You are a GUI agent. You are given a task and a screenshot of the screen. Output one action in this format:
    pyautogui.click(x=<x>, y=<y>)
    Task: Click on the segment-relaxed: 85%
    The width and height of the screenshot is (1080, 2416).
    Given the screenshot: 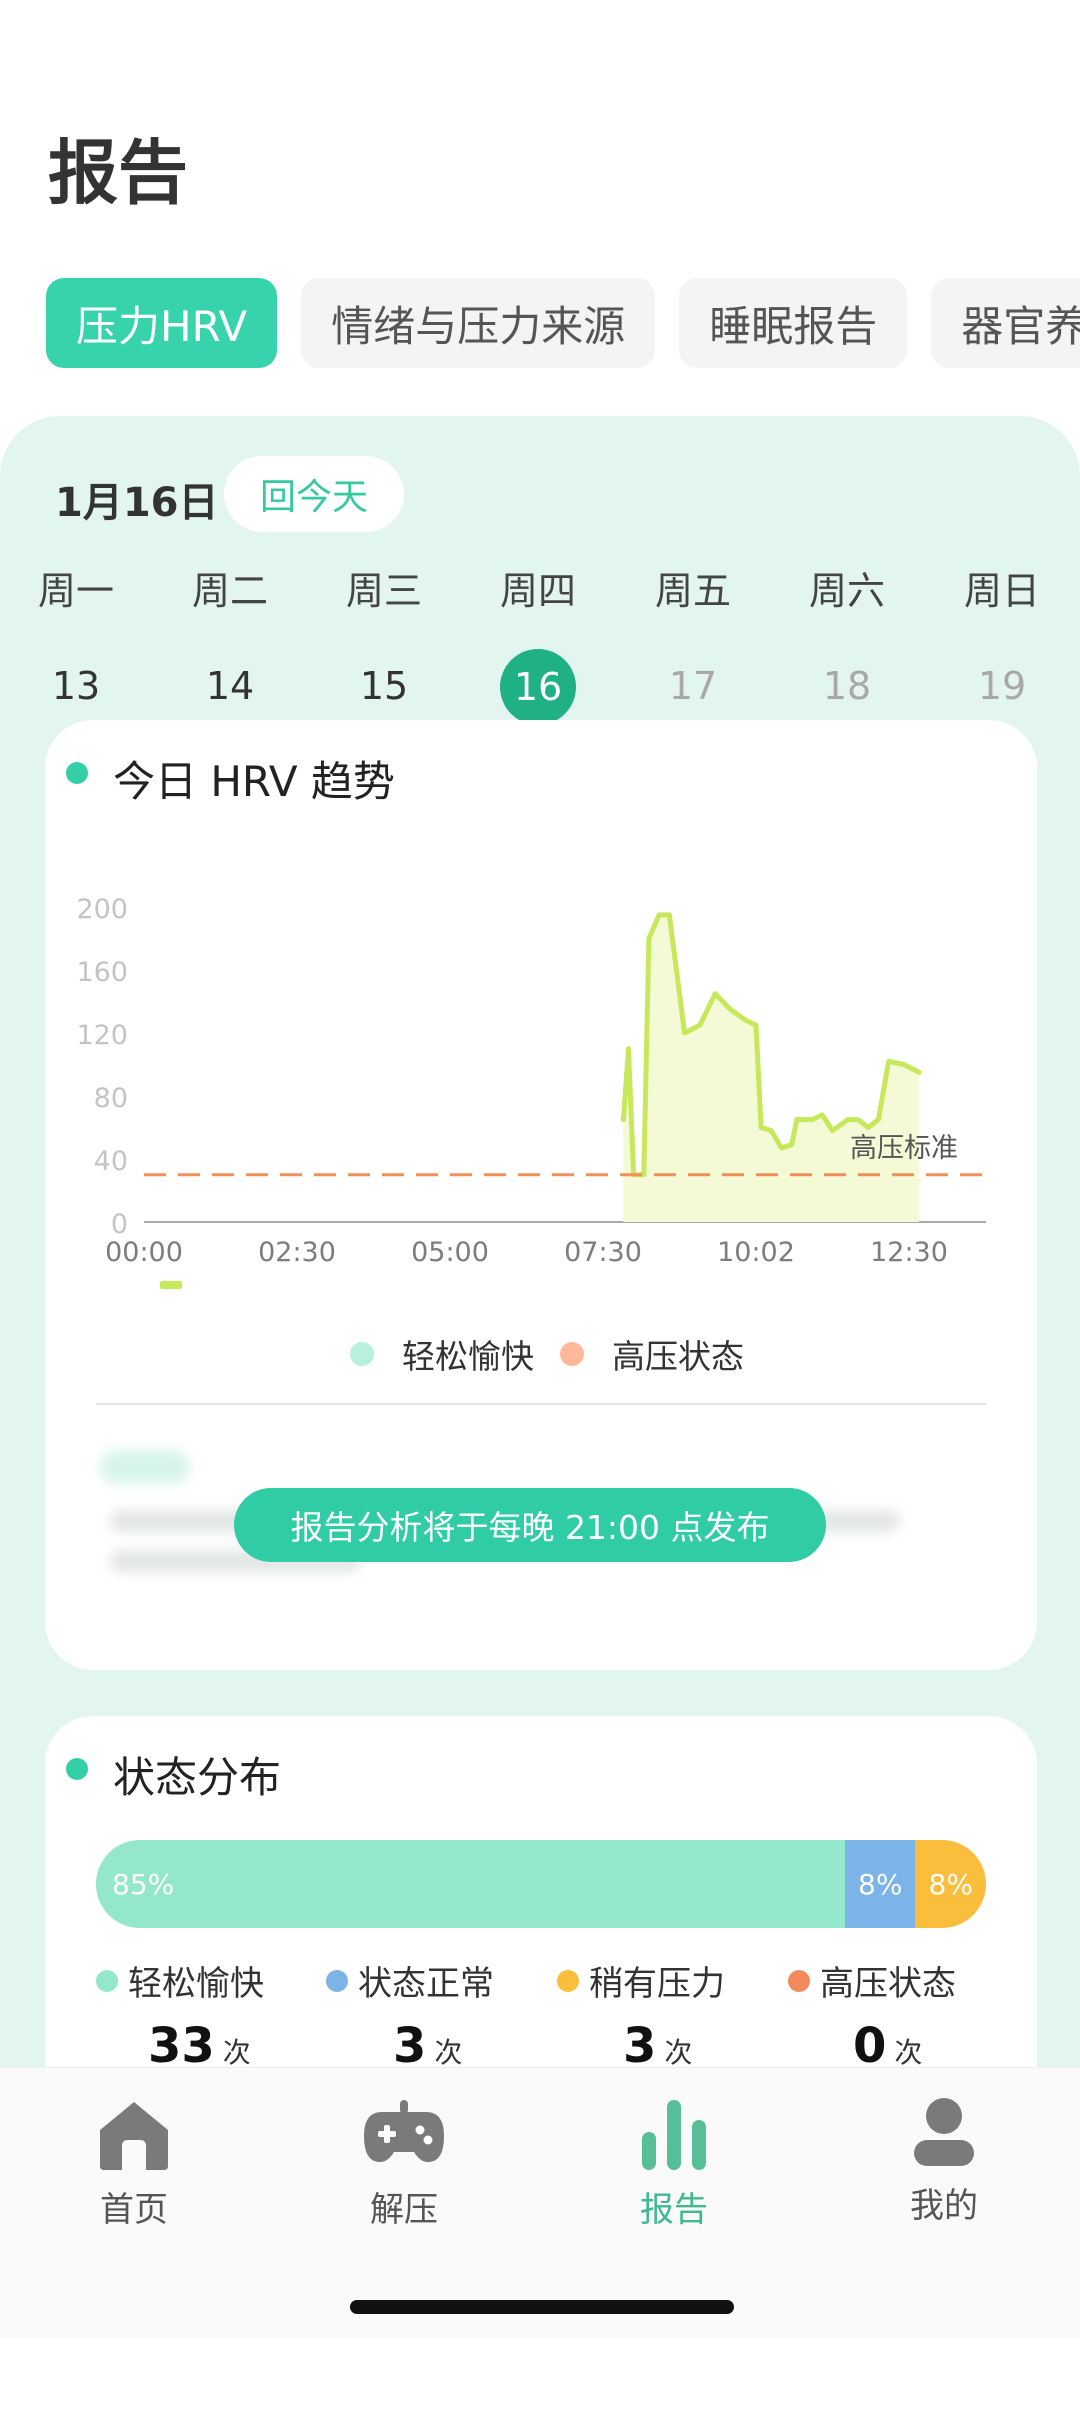 What is the action you would take?
    pyautogui.click(x=470, y=1884)
    